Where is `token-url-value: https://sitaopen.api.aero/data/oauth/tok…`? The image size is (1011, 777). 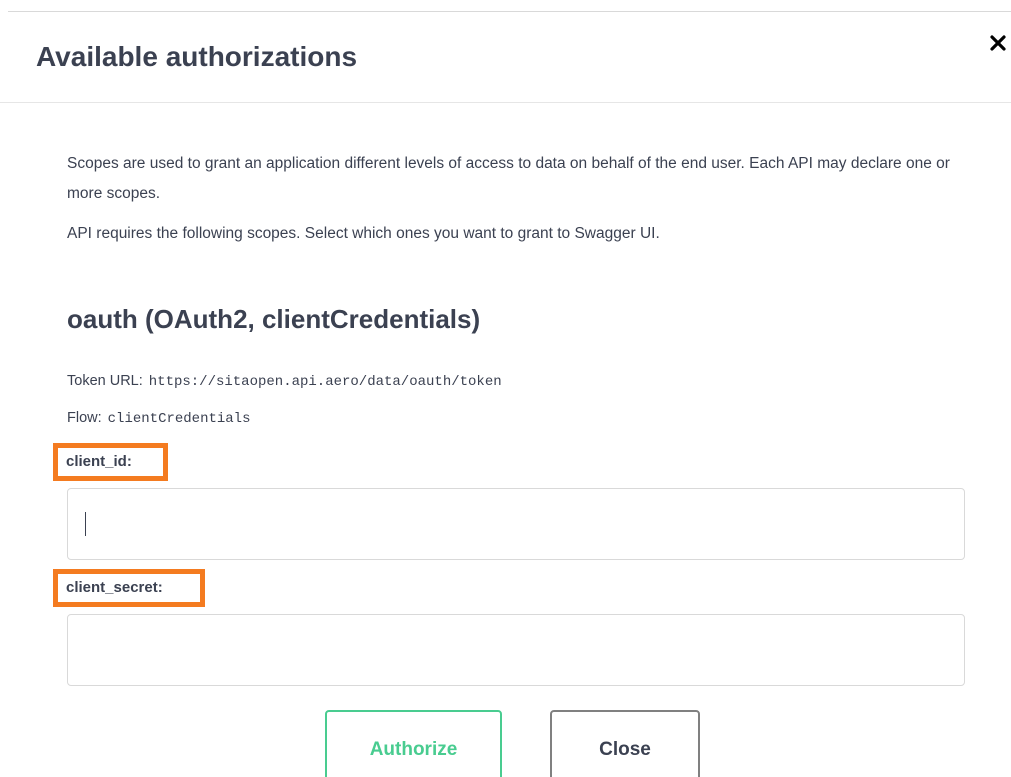
token-url-value: https://sitaopen.api.aero/data/oauth/tok… is located at coordinates (325, 382).